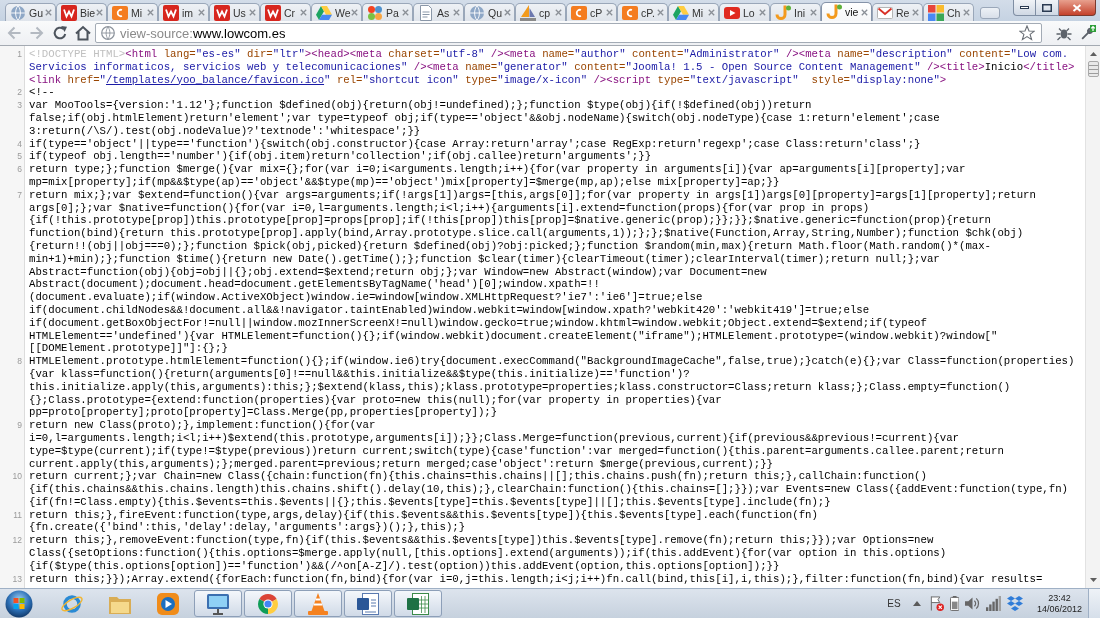 The height and width of the screenshot is (618, 1100). I want to click on code-line: Abstract(document);document.head=document.getElementsByTagName('head')[0];window.xpath=!!, so click(314, 285).